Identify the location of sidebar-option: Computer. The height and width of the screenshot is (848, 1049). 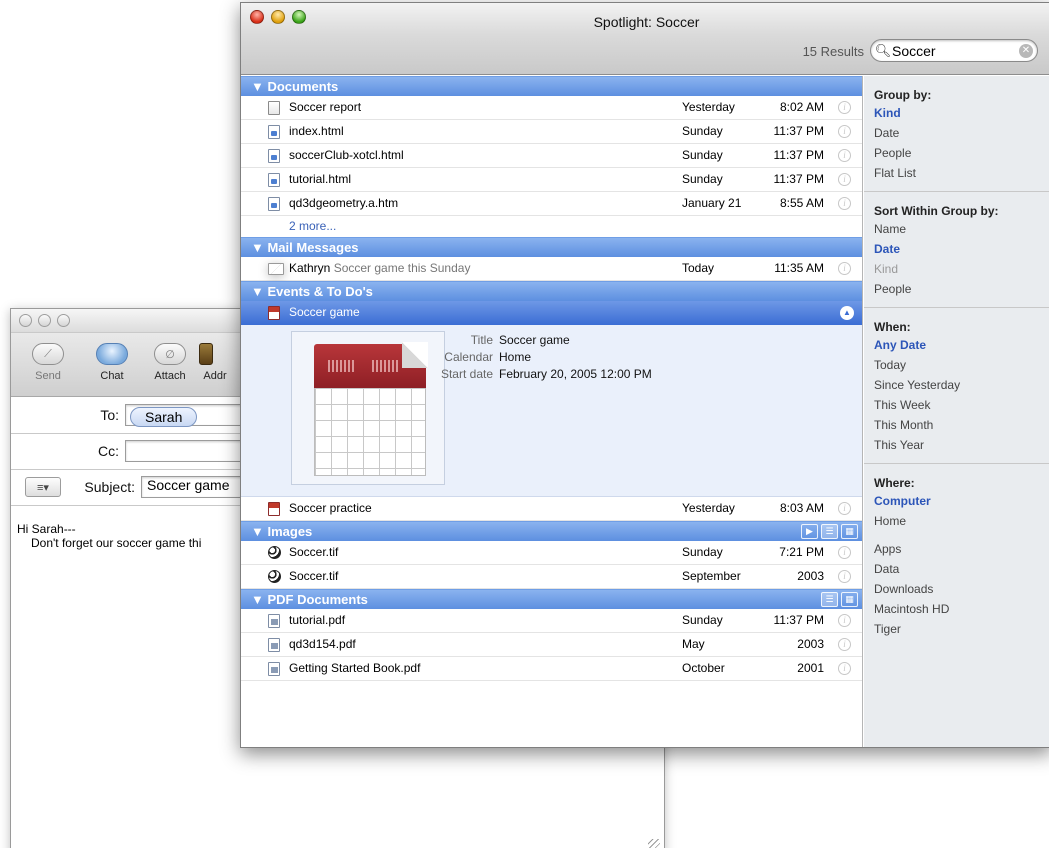
(958, 501).